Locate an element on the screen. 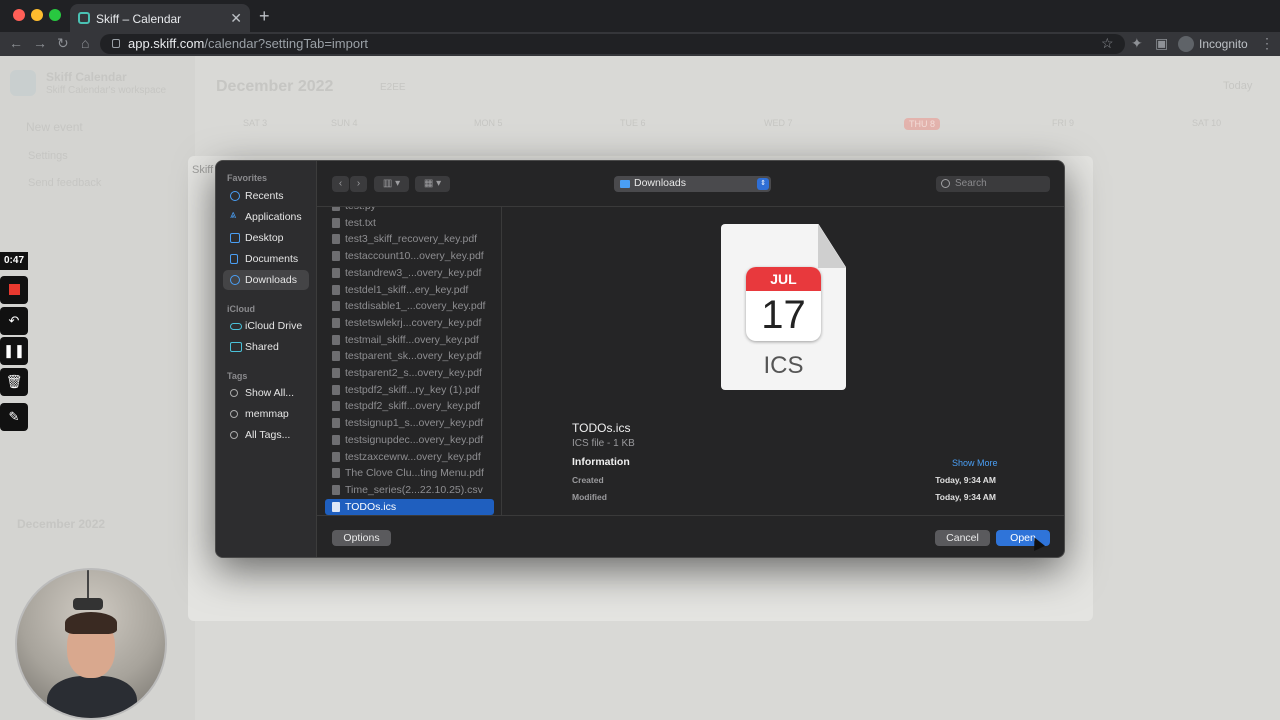 The image size is (1280, 720). file-list-item: testmail_skiff...overy_key.pdf is located at coordinates (409, 340).